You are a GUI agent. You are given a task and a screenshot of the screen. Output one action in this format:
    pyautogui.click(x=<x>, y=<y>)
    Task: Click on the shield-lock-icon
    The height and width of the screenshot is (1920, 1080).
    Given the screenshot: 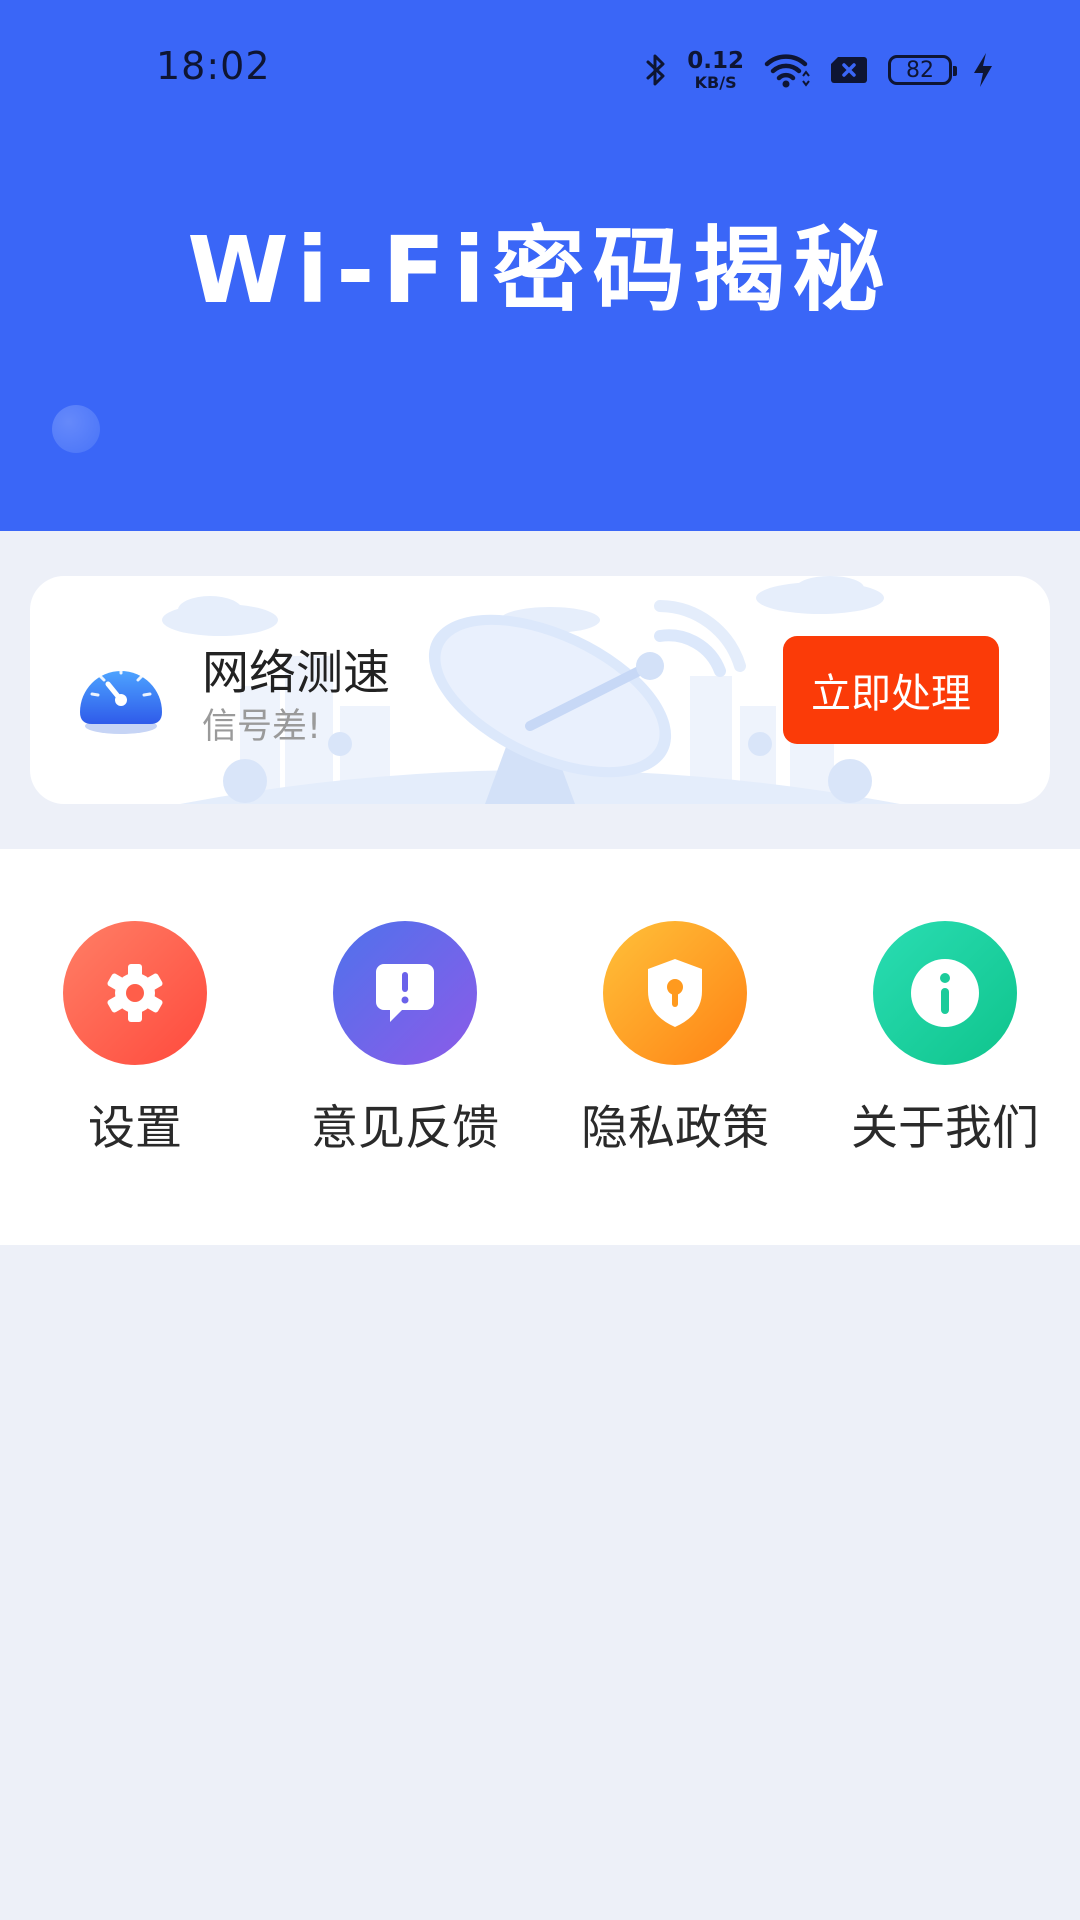 What is the action you would take?
    pyautogui.click(x=675, y=993)
    